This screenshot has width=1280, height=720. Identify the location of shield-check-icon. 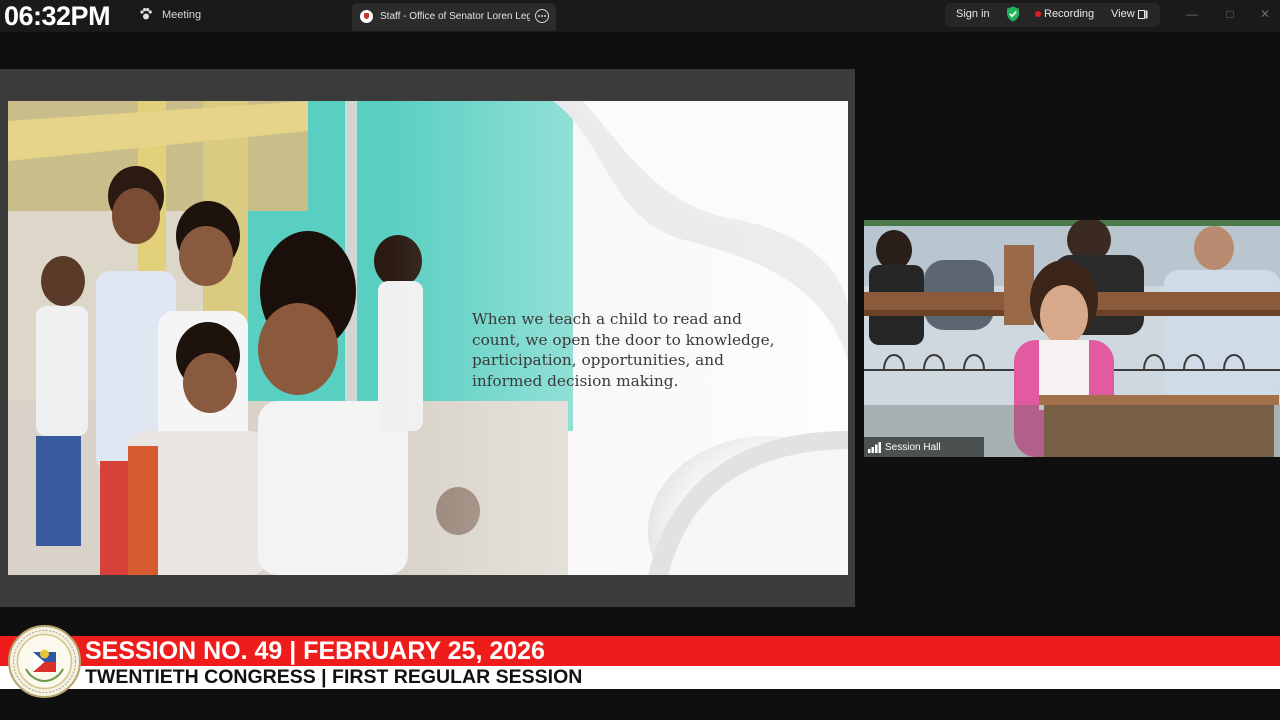
(1013, 14).